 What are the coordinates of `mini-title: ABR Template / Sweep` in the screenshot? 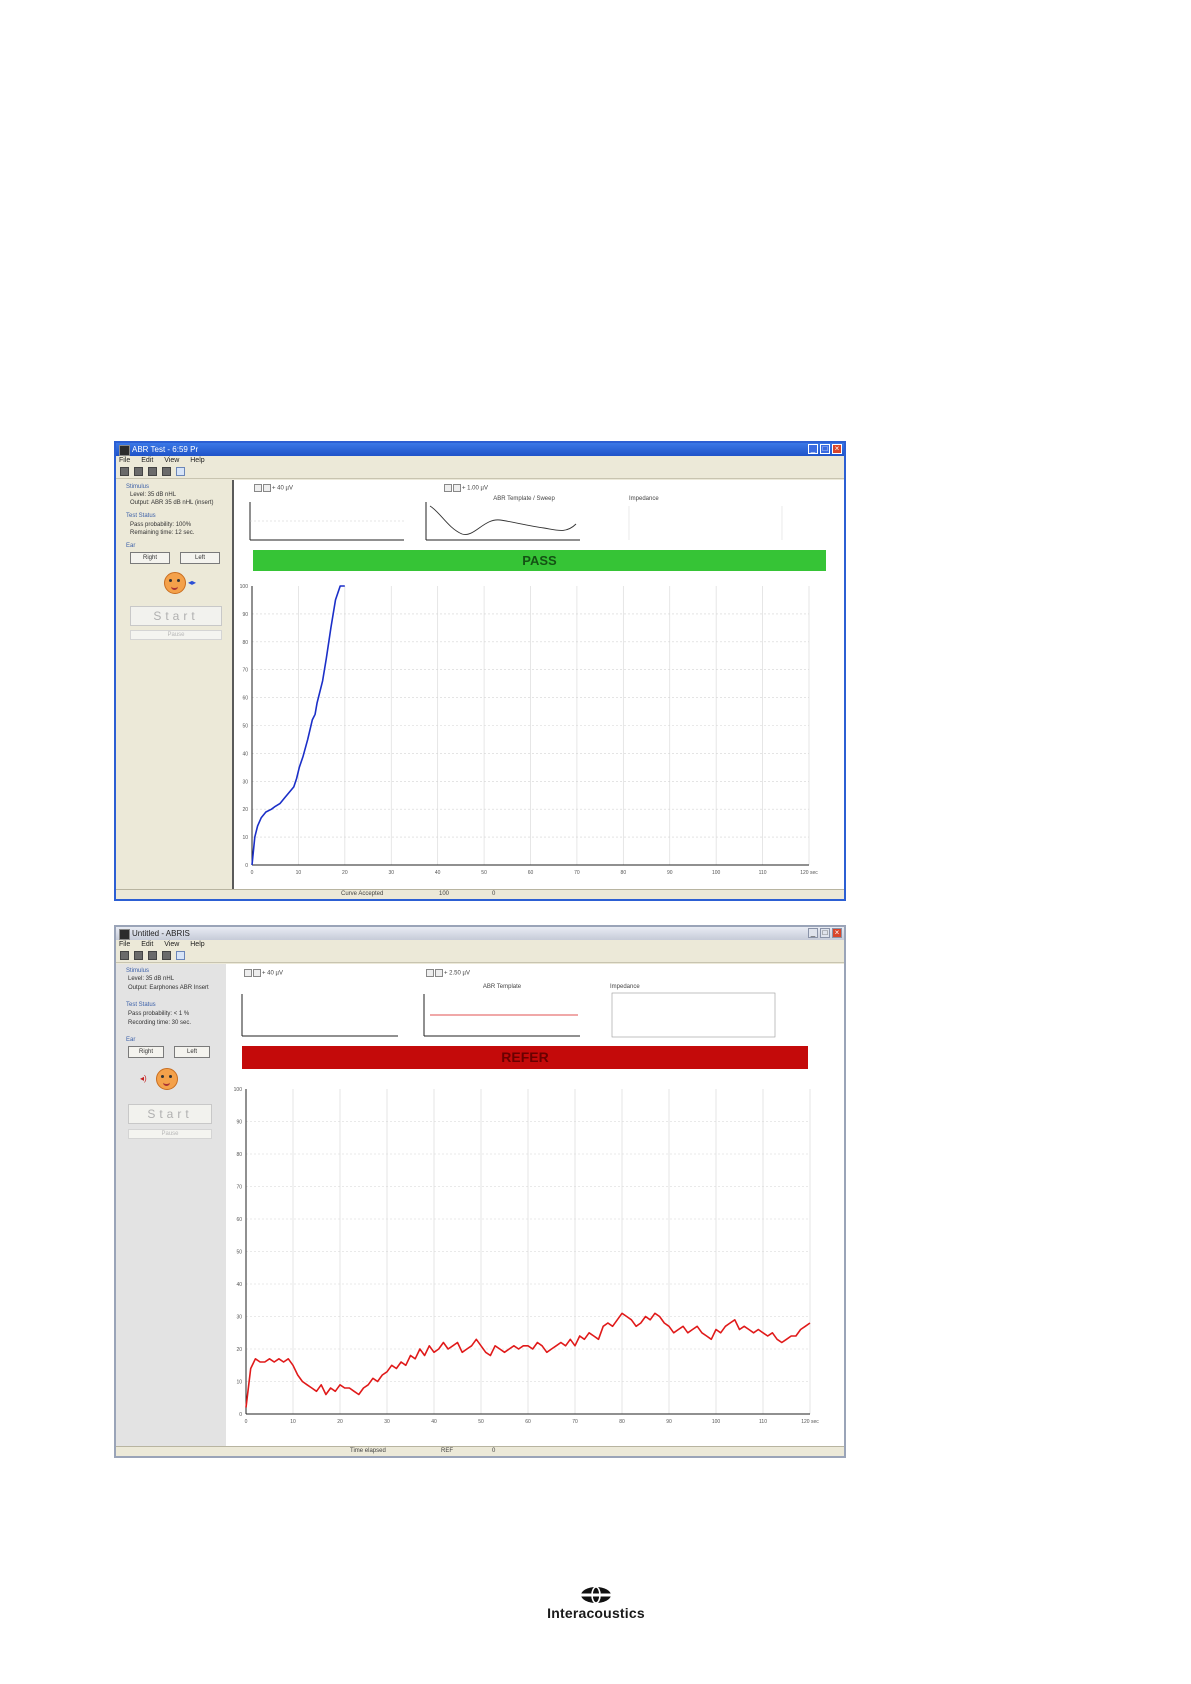 It's located at (524, 499).